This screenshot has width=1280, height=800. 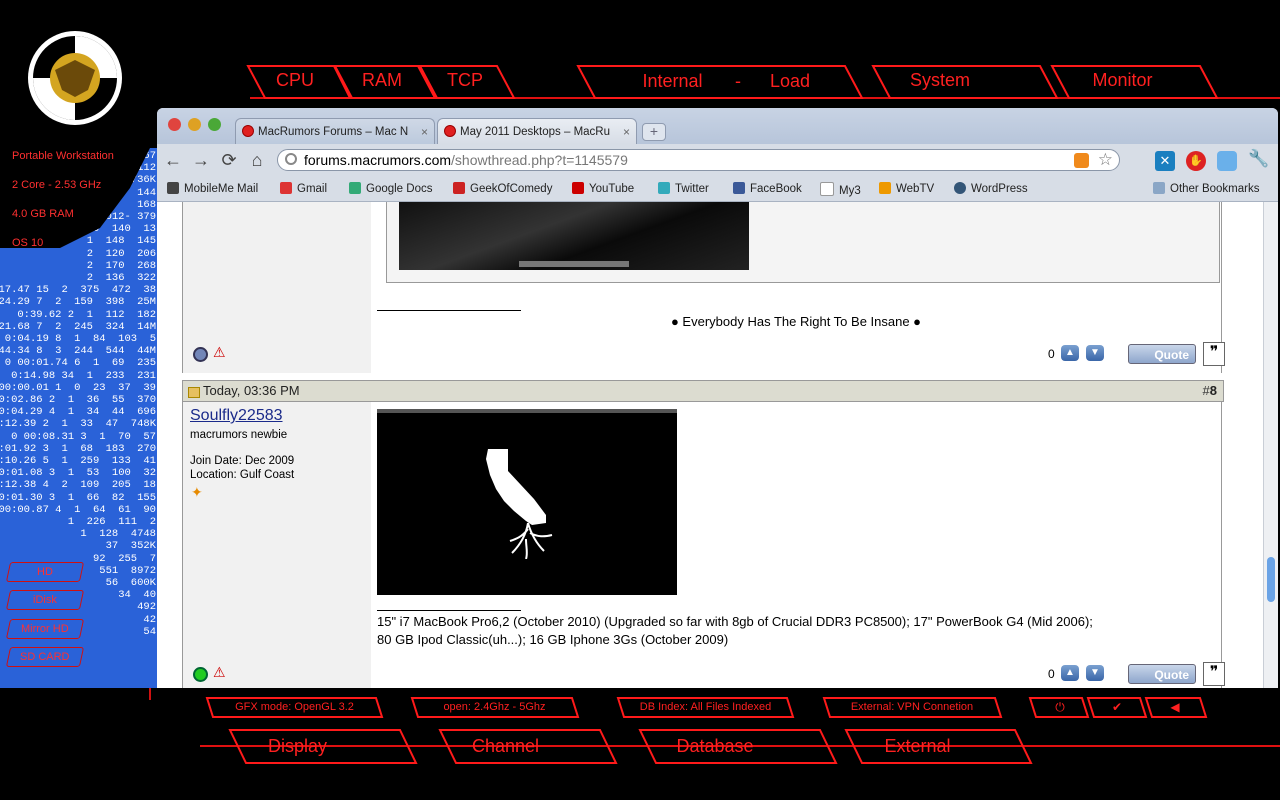 I want to click on check-icon: ✔, so click(x=1117, y=707).